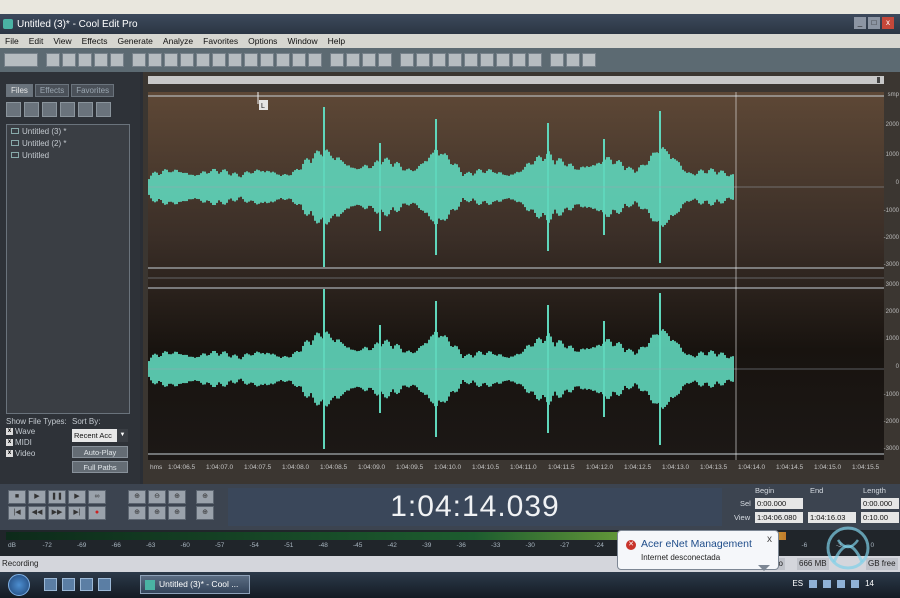  Describe the element at coordinates (62, 41) in the screenshot. I see `menu-view: View` at that location.